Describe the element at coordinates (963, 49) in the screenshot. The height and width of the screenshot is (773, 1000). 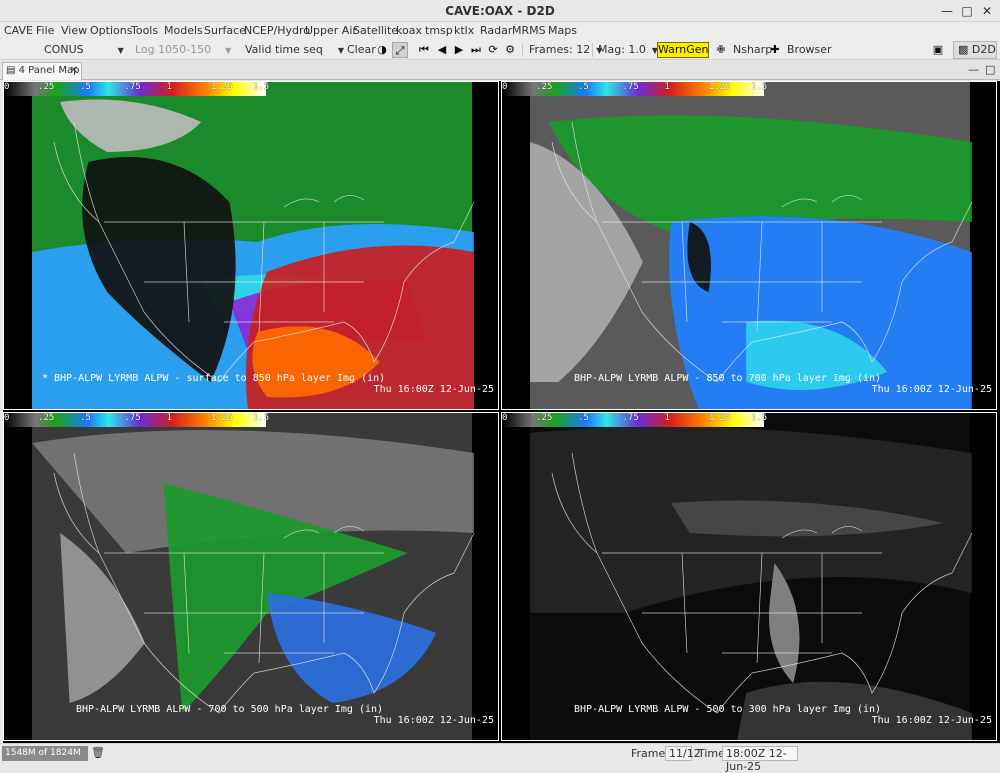
I see `d2d-icon: ▩` at that location.